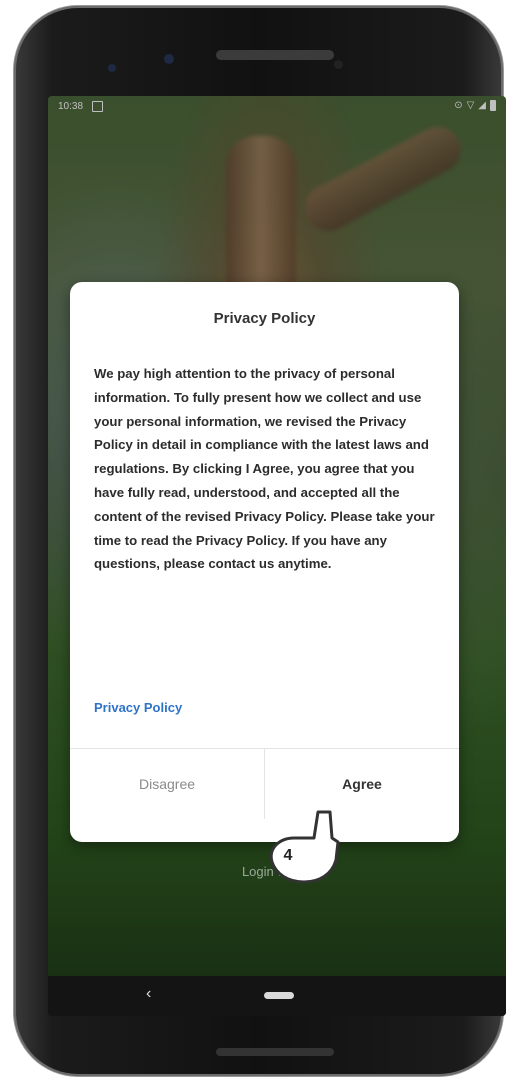  I want to click on navigation-bar: ‹, so click(277, 996).